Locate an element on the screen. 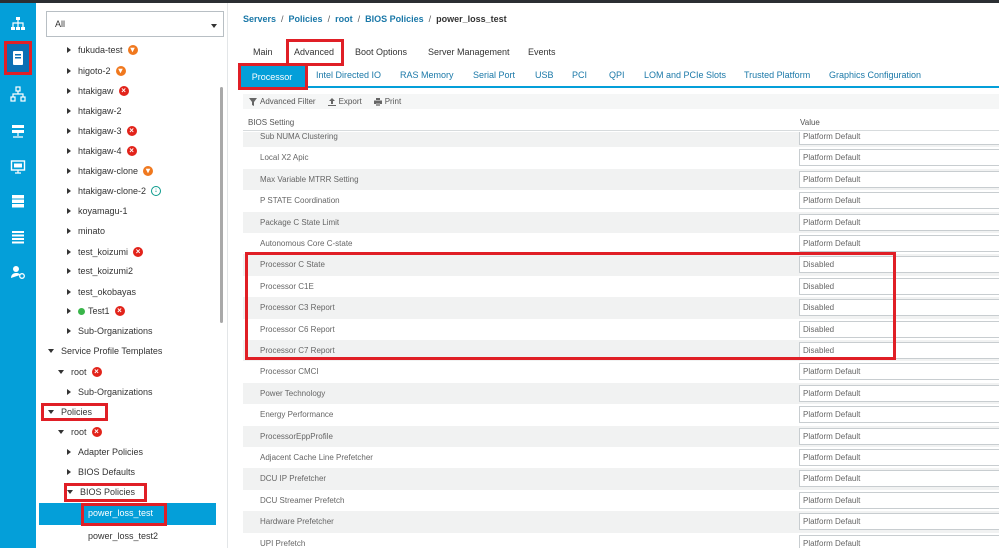  vm-icon is located at coordinates (18, 167).